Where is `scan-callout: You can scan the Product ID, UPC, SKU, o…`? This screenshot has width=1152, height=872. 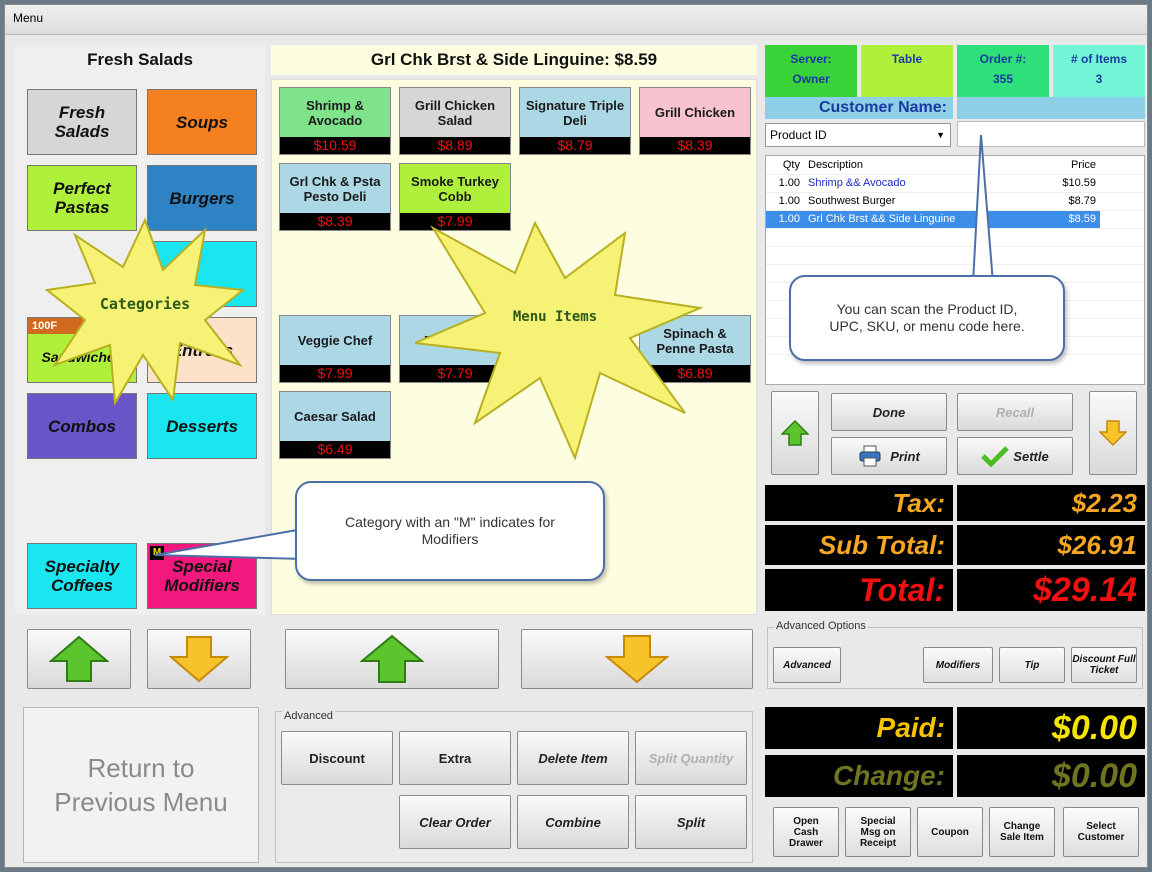 scan-callout: You can scan the Product ID, UPC, SKU, o… is located at coordinates (927, 318).